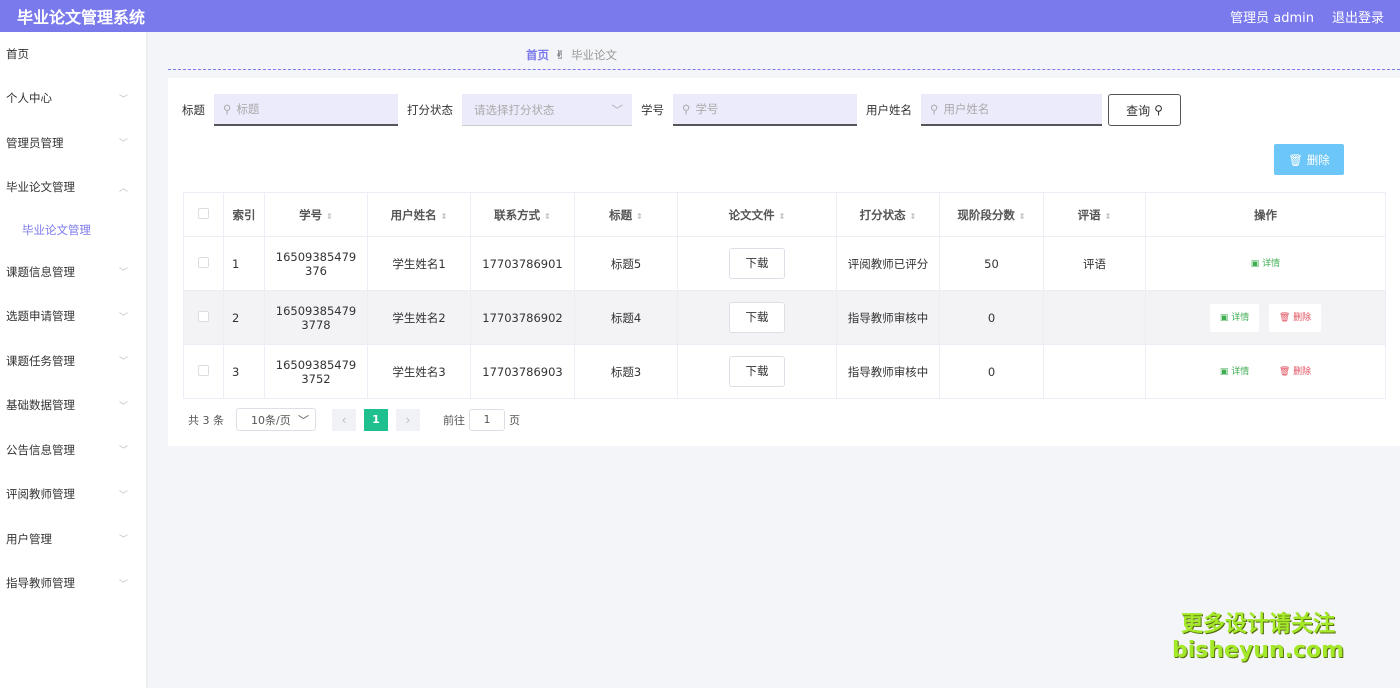  Describe the element at coordinates (514, 109) in the screenshot. I see `status-placeholder: 请选择打分状态` at that location.